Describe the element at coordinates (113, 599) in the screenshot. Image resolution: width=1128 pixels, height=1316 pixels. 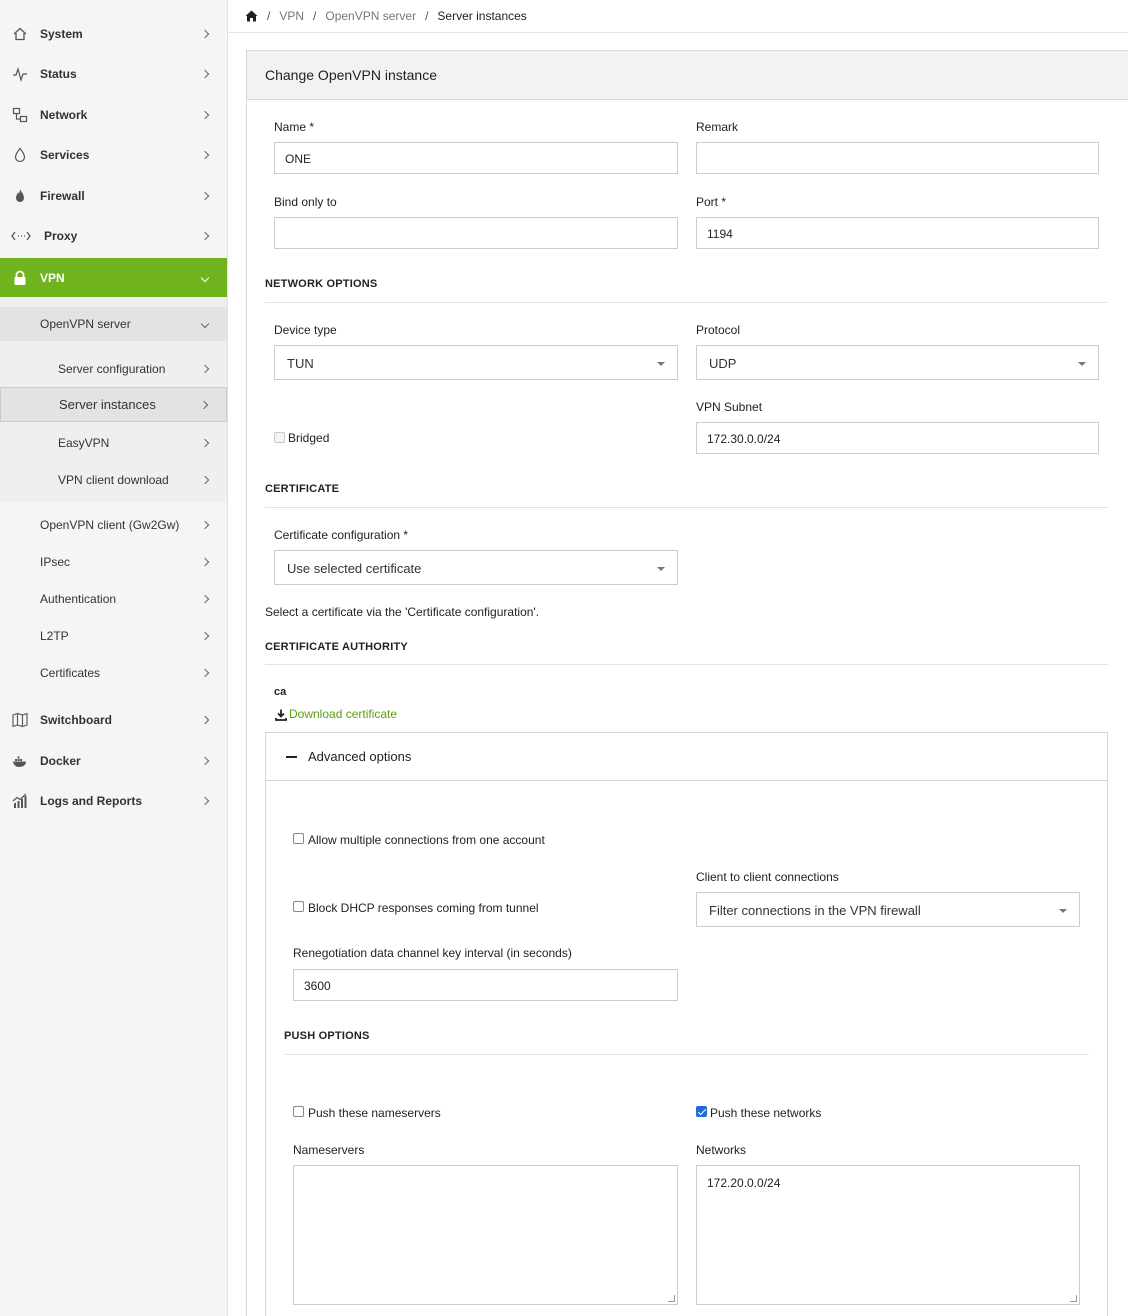
I see `sidebar-item-authentication: Authentication` at that location.